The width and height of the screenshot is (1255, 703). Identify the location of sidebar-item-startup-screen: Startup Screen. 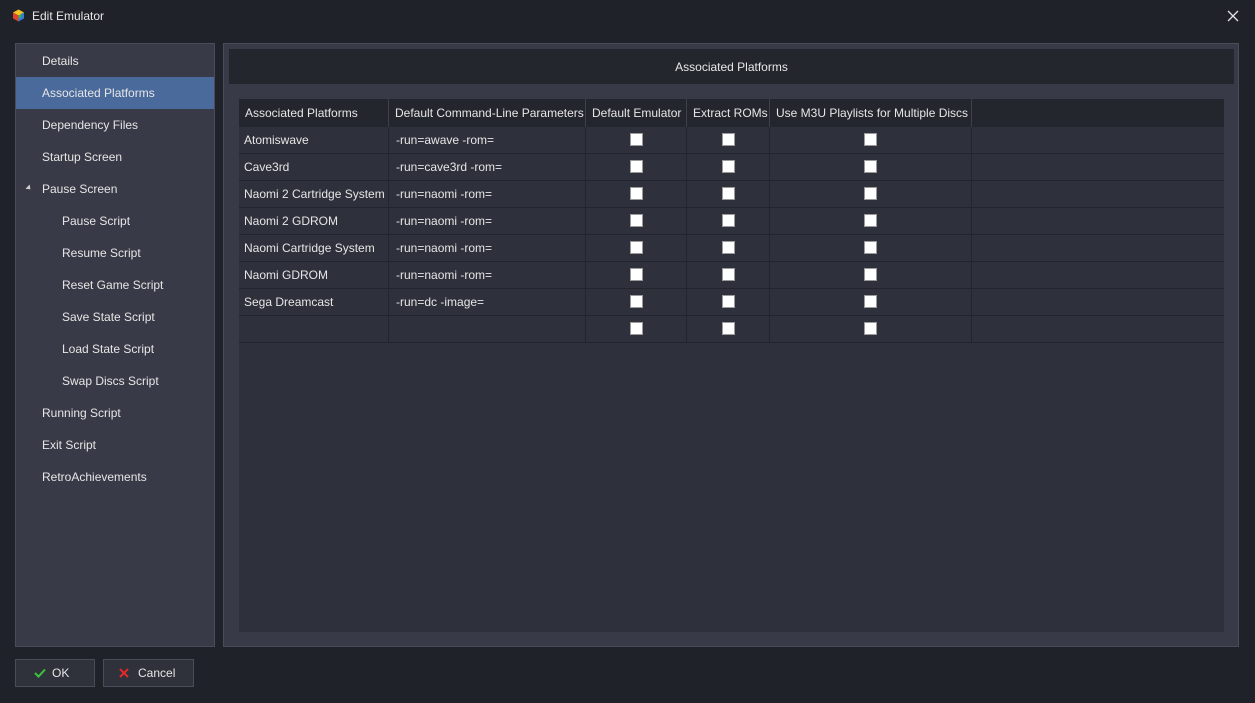
(115, 157).